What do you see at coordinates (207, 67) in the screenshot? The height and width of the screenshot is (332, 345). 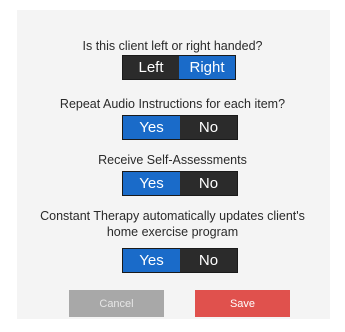 I see `handedness-option-right: Right` at bounding box center [207, 67].